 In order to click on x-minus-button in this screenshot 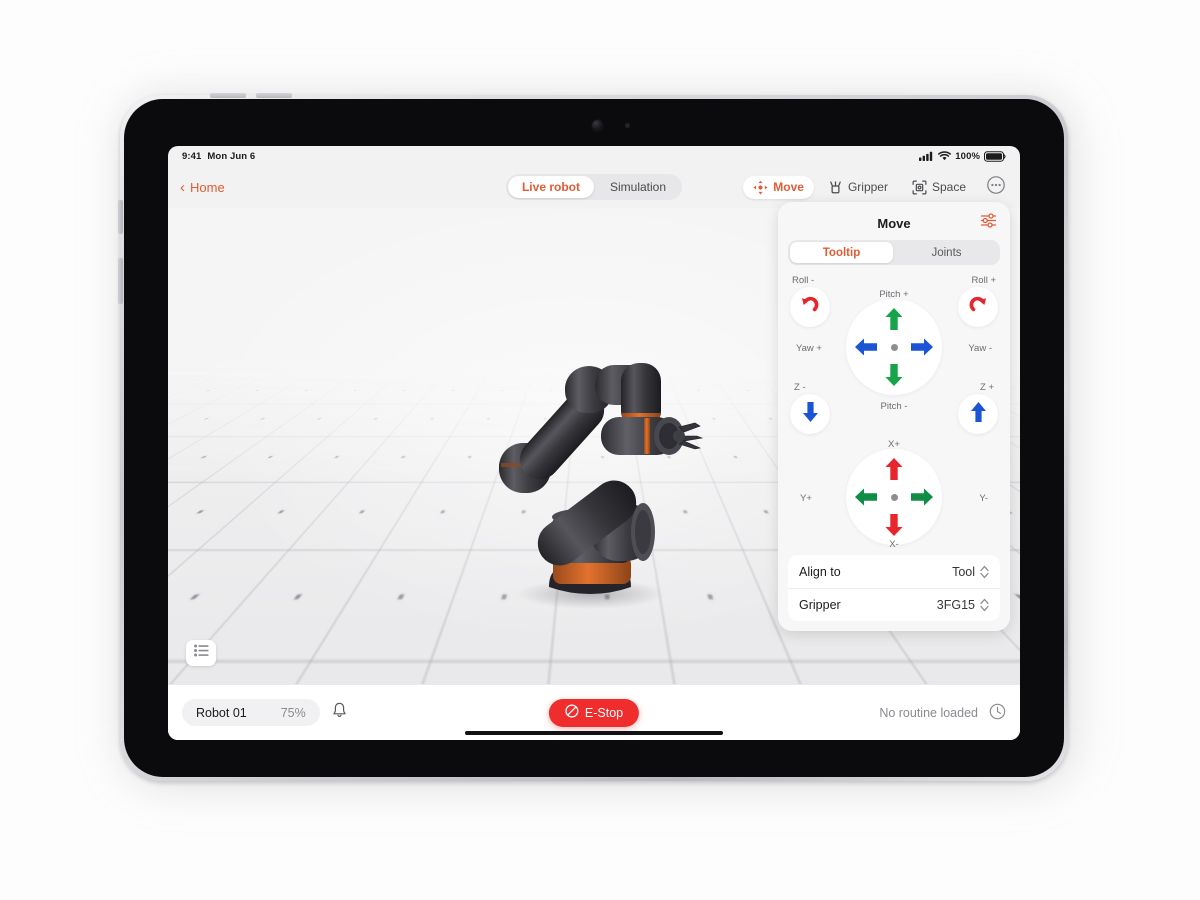, I will do `click(894, 525)`.